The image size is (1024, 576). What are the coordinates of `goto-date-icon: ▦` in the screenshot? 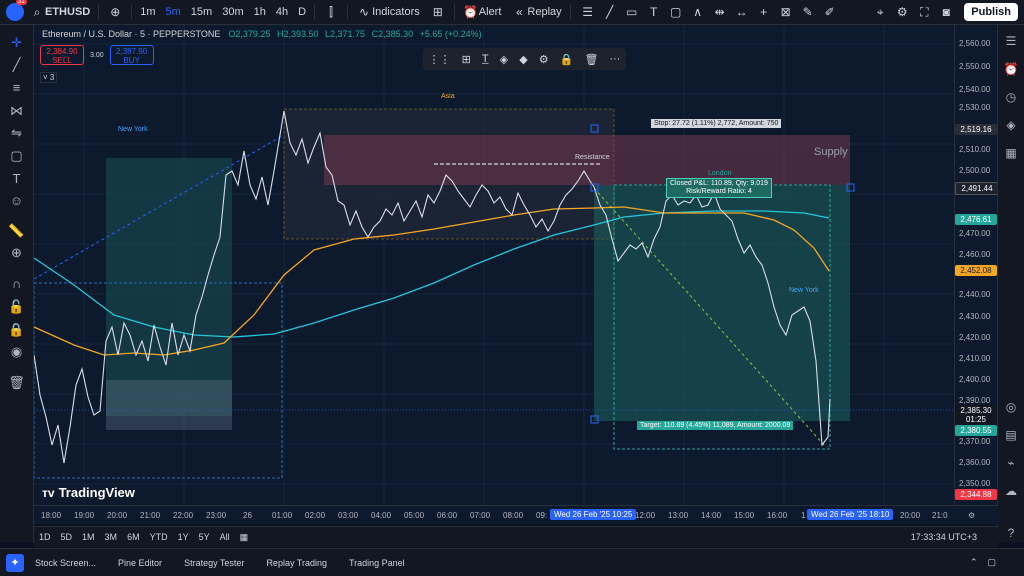 It's located at (244, 537).